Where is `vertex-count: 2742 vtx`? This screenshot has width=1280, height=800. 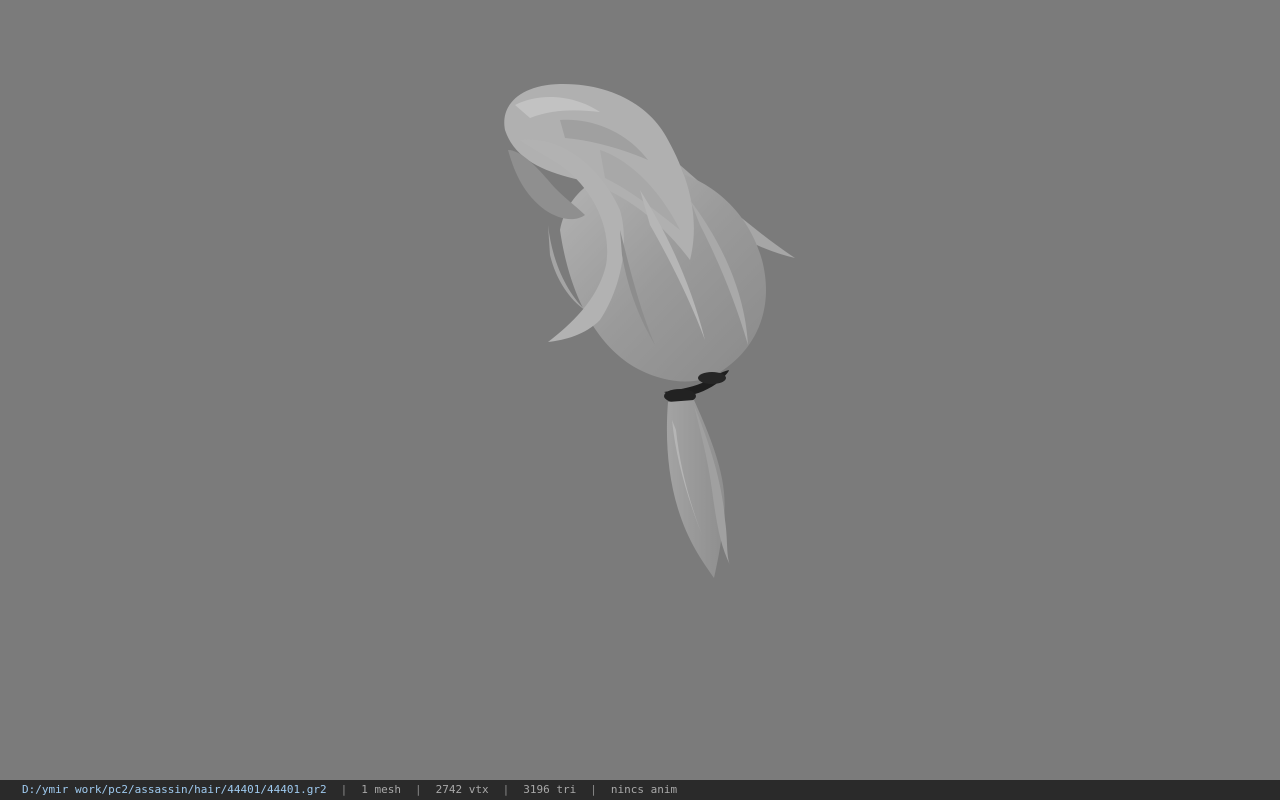
vertex-count: 2742 vtx is located at coordinates (462, 789).